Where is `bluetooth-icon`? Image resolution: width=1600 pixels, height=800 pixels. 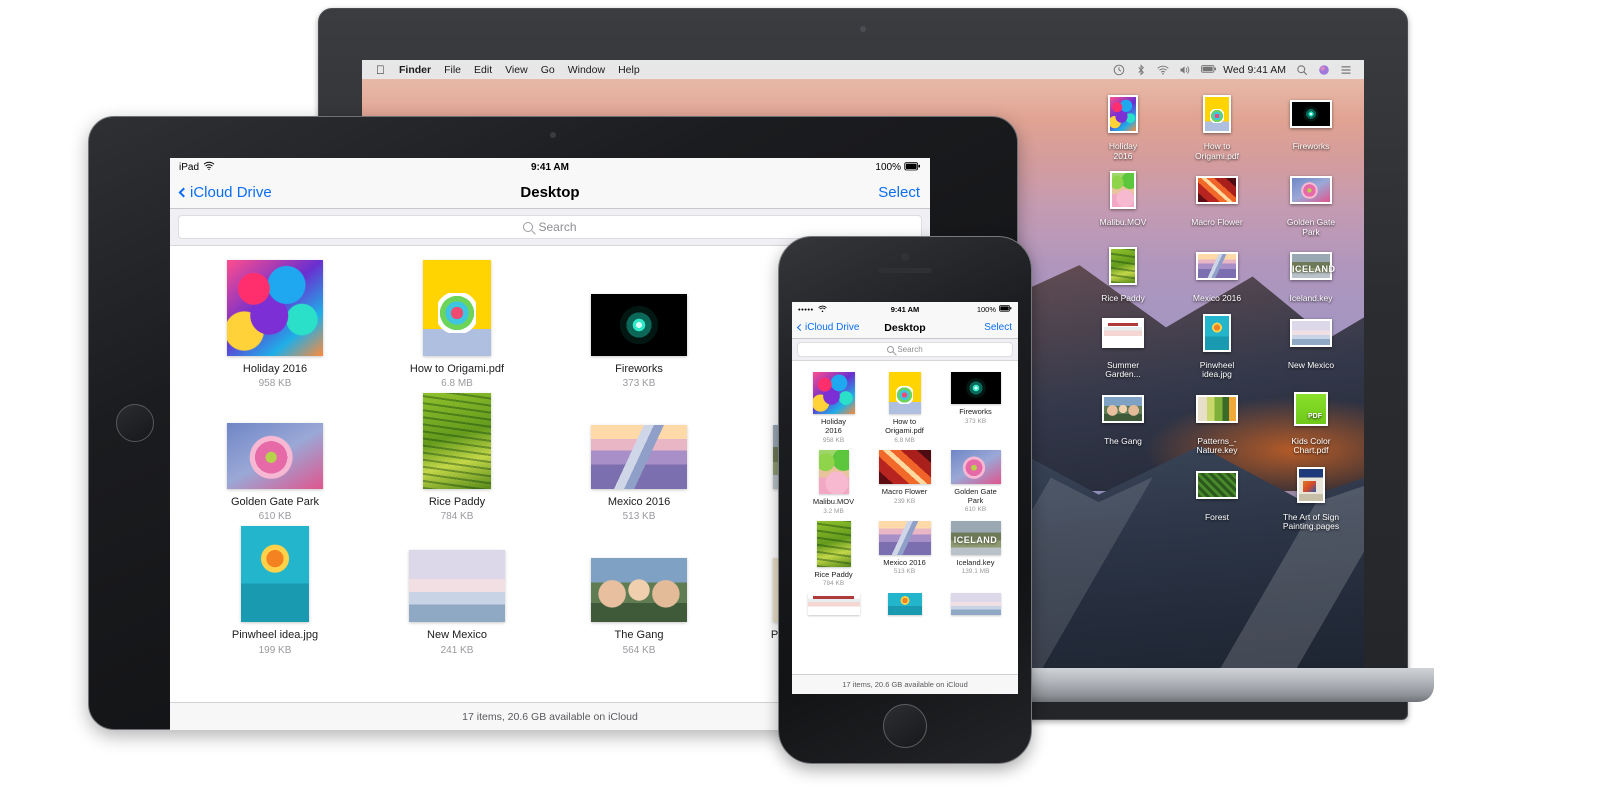
bluetooth-icon is located at coordinates (1141, 69).